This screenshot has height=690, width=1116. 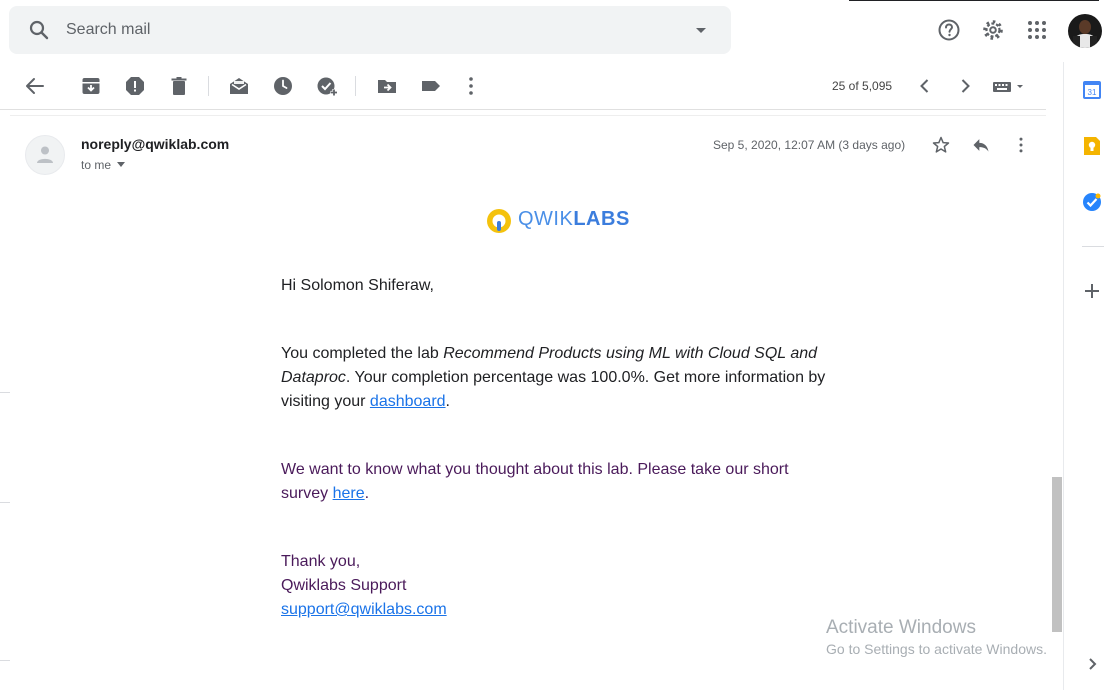 I want to click on greeting: Hi Solomon Shiferaw,, so click(x=357, y=285).